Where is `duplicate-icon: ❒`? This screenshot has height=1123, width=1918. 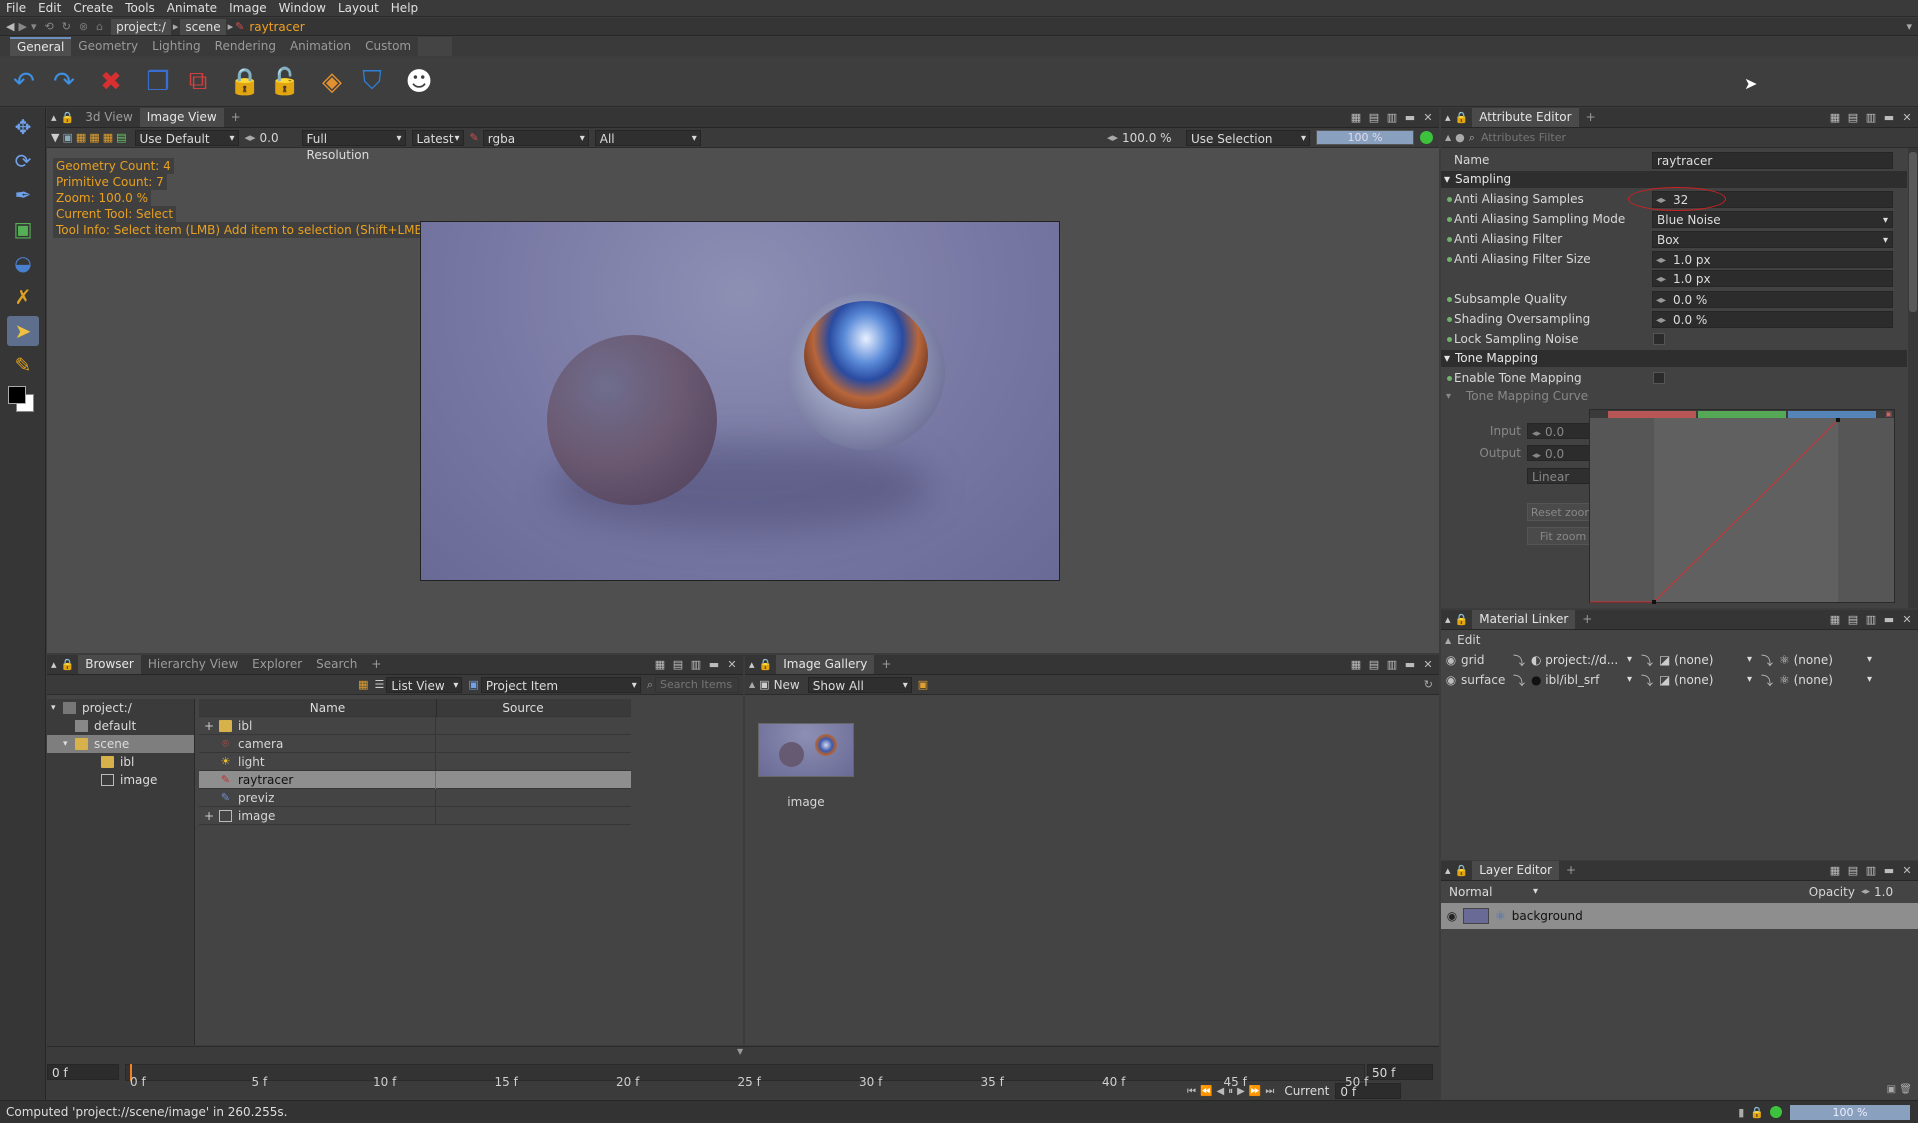 duplicate-icon: ❒ is located at coordinates (158, 82).